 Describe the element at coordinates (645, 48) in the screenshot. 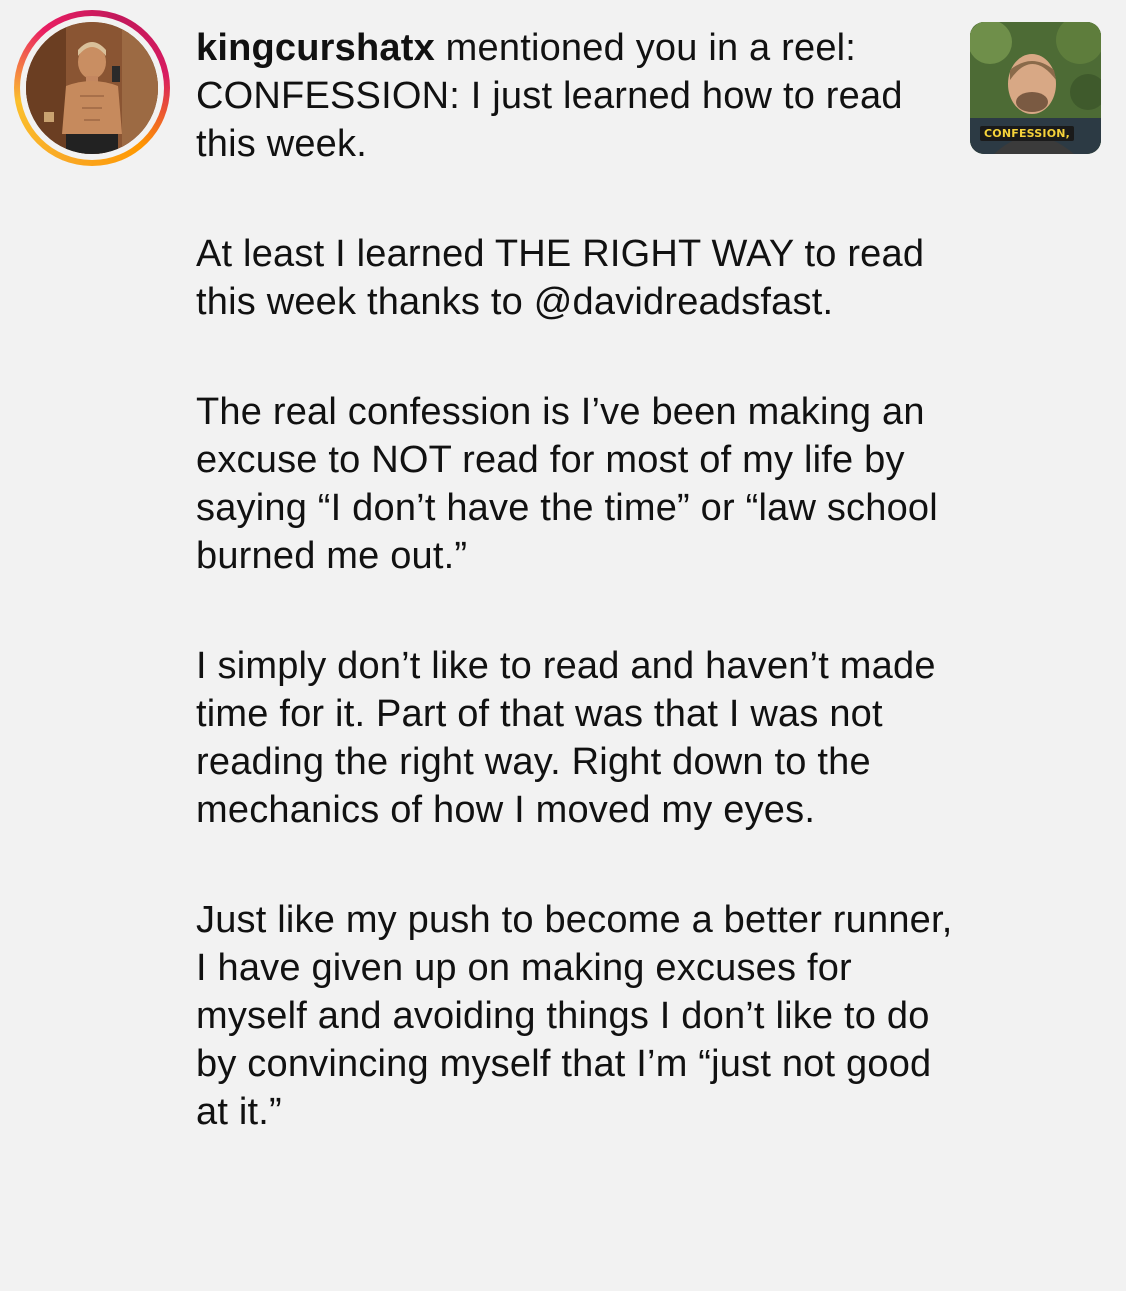

I see `action-text: mentioned you in a reel:` at that location.